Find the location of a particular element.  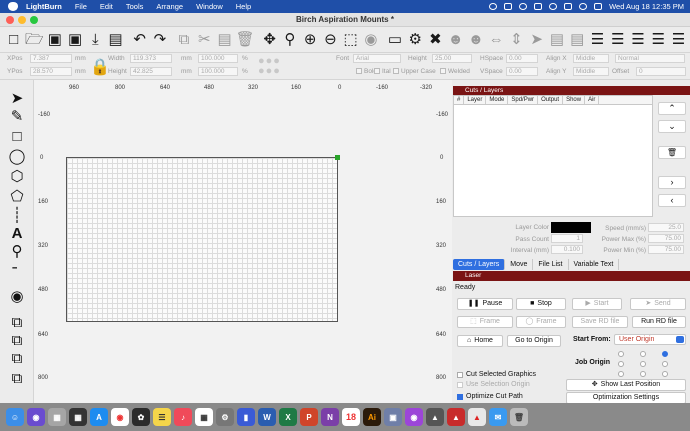

system-settings-icon: ⚙ is located at coordinates (225, 417).